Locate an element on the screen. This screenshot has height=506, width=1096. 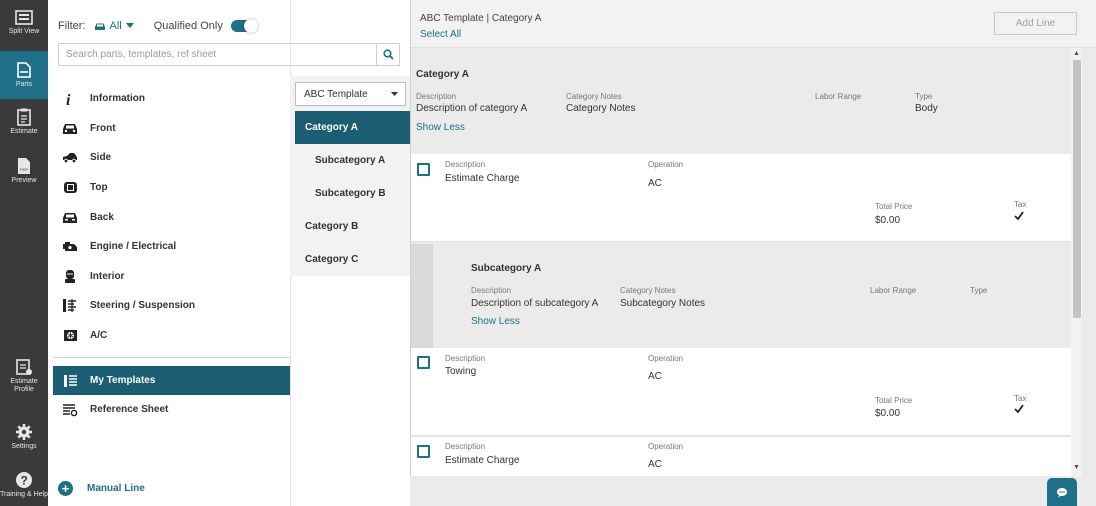
category-label: Steering / Suspension is located at coordinates (143, 306).